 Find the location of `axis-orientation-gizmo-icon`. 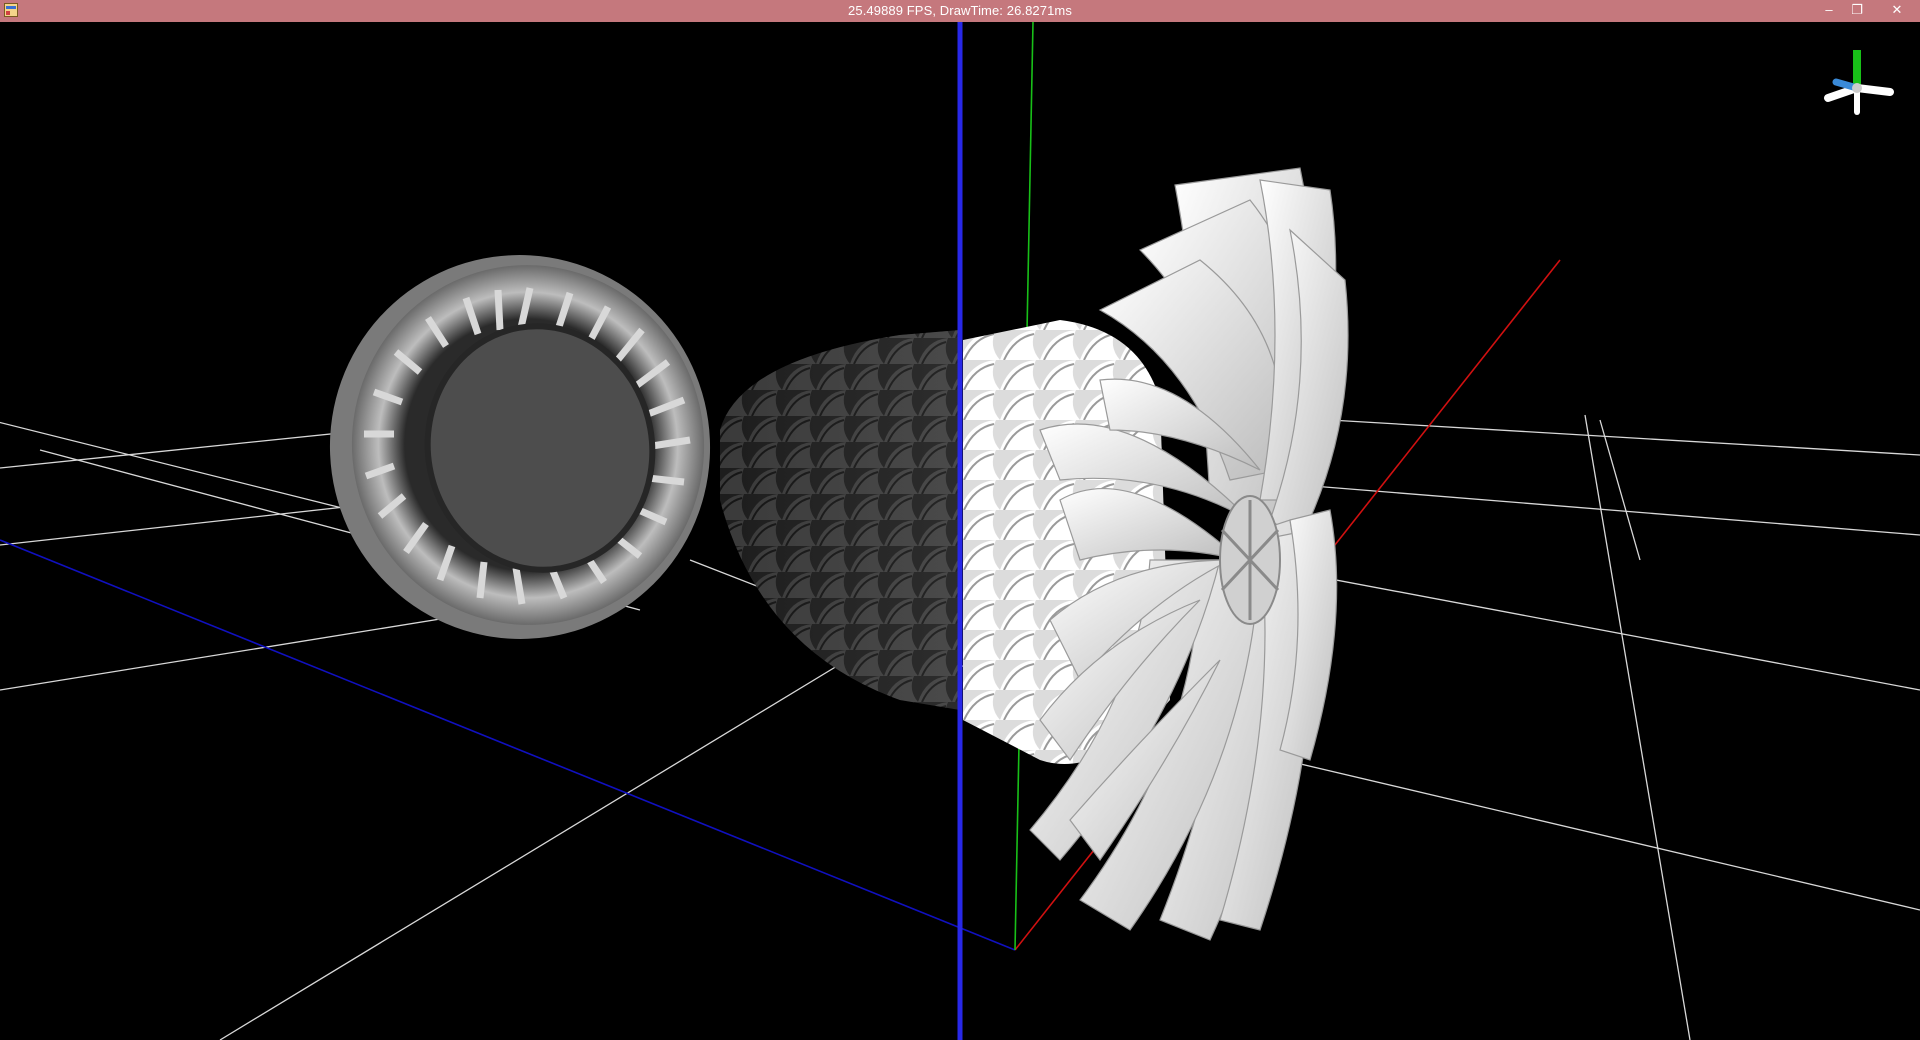

axis-orientation-gizmo-icon is located at coordinates (1859, 82).